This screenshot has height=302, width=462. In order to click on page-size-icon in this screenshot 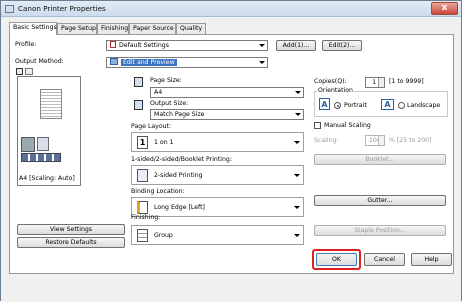, I will do `click(138, 82)`.